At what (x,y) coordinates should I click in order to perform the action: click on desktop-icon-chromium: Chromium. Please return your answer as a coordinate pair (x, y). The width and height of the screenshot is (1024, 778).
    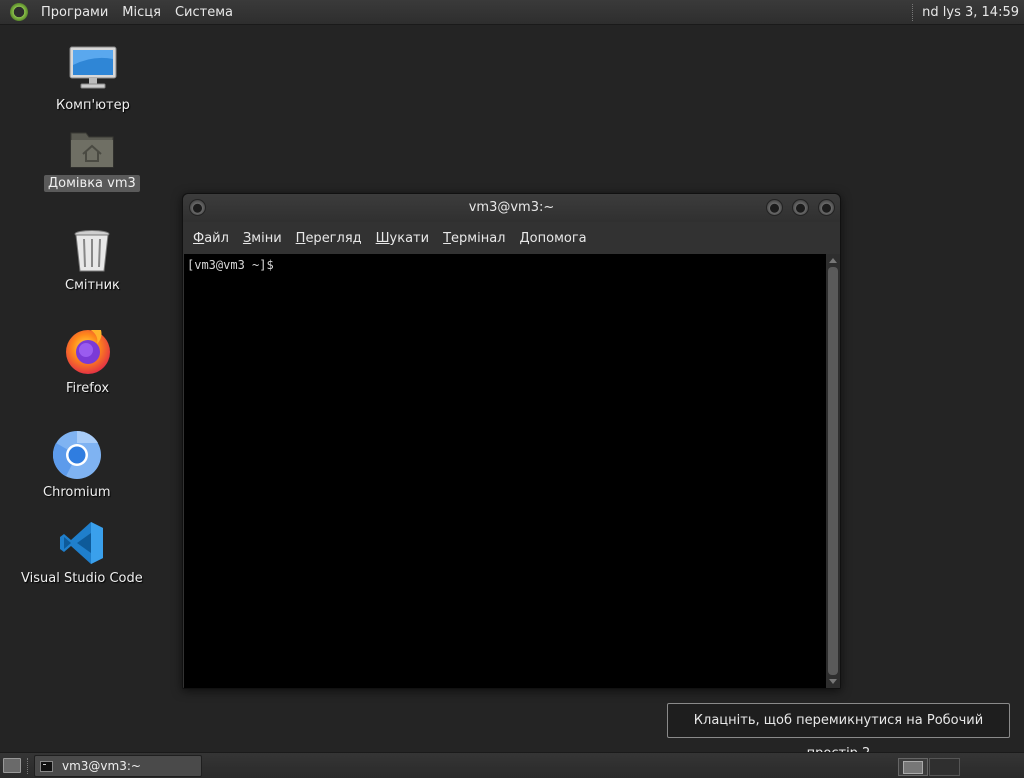
    Looking at the image, I should click on (77, 465).